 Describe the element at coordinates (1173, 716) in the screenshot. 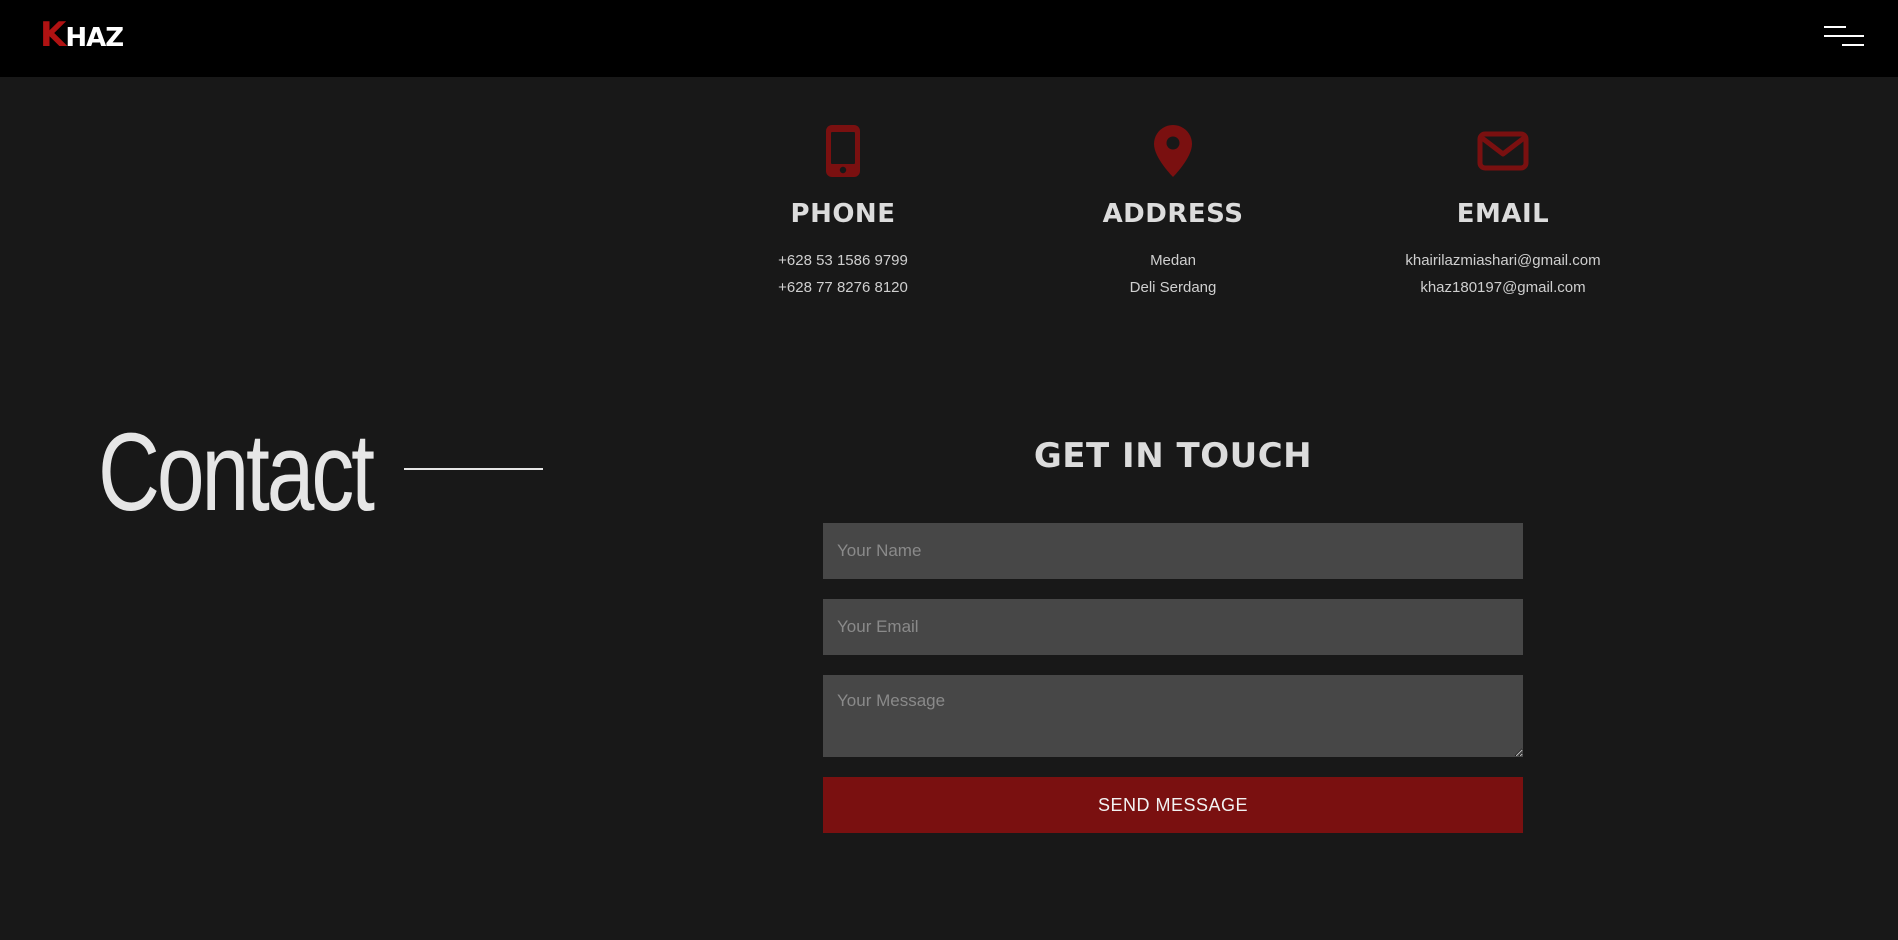

I see `message-textarea` at that location.